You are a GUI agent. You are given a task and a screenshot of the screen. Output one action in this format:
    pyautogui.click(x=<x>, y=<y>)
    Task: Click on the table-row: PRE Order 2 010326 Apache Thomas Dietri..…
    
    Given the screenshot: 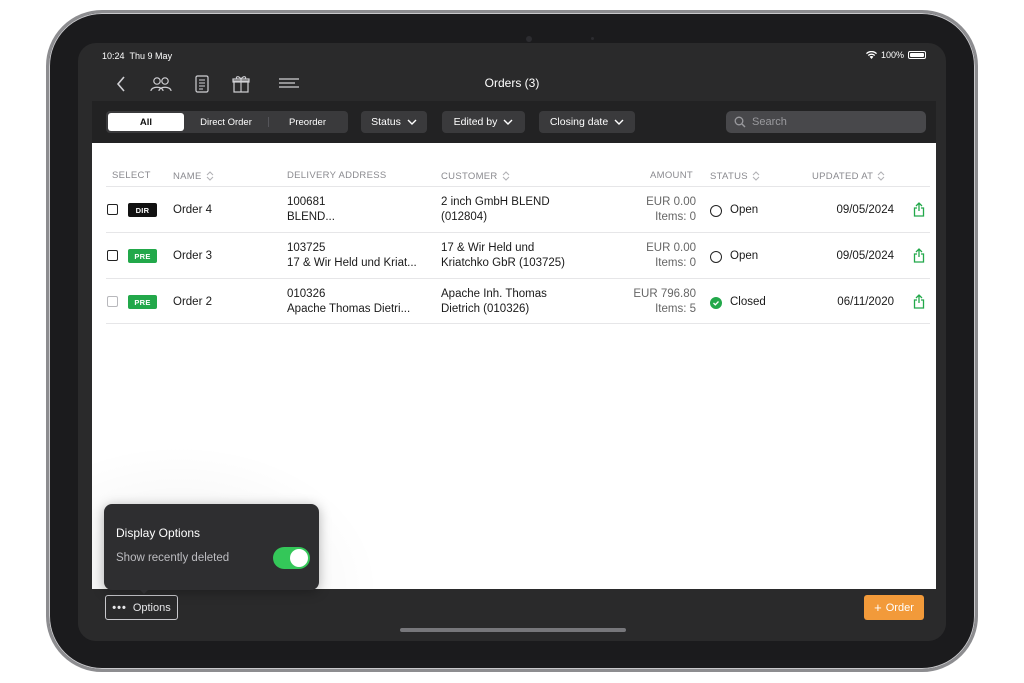 What is the action you would take?
    pyautogui.click(x=518, y=301)
    